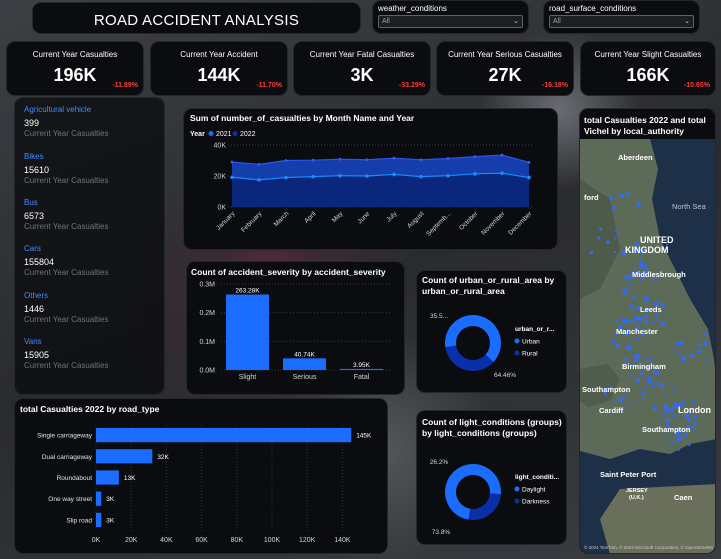  I want to click on weather-conditions-slicer: weather_conditions All ⌄, so click(450, 17).